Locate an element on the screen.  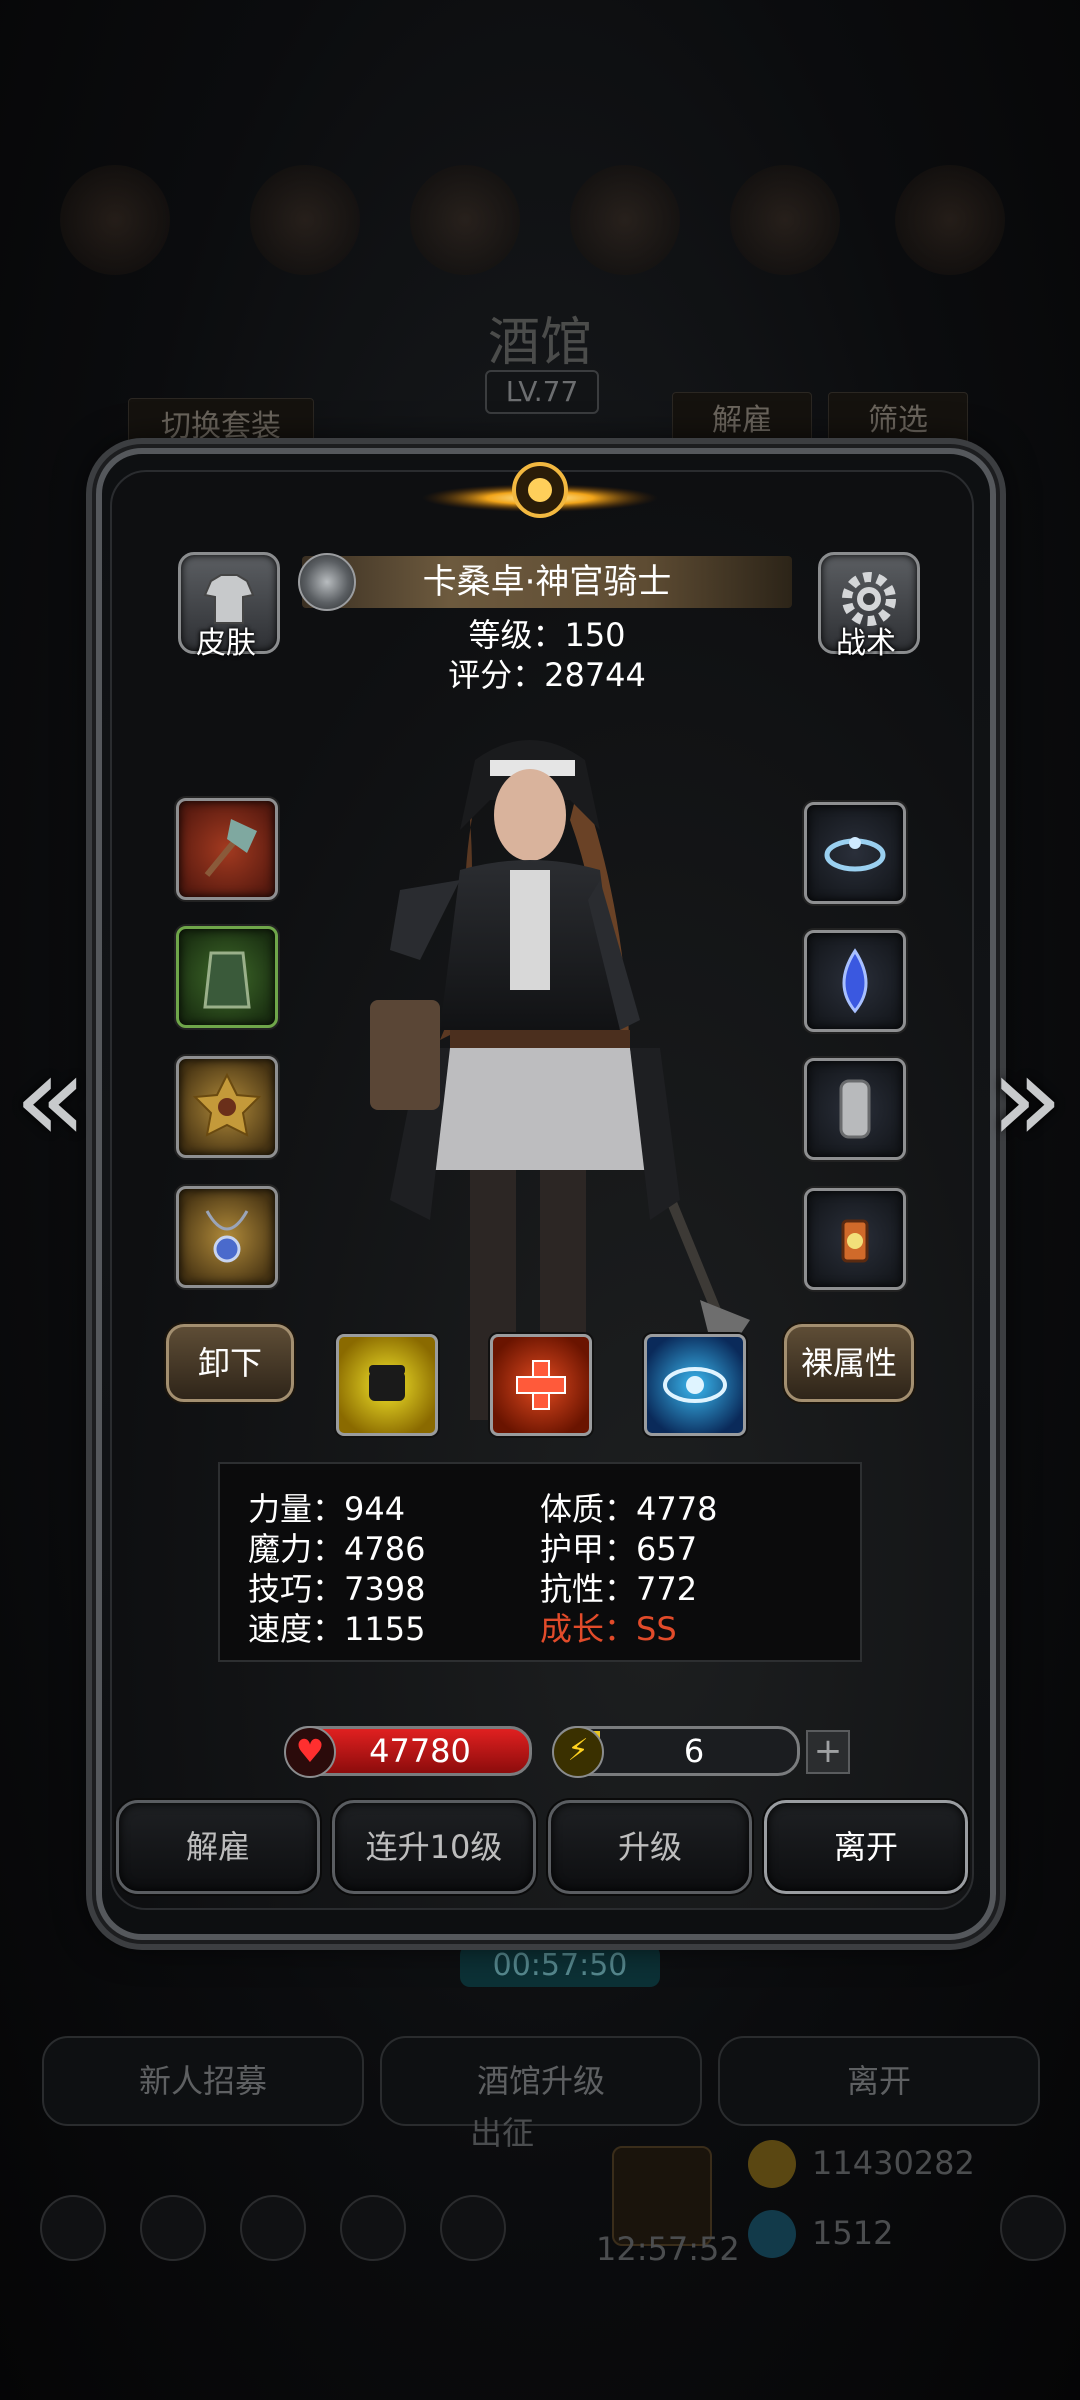
chainmail-icon is located at coordinates (855, 1109).